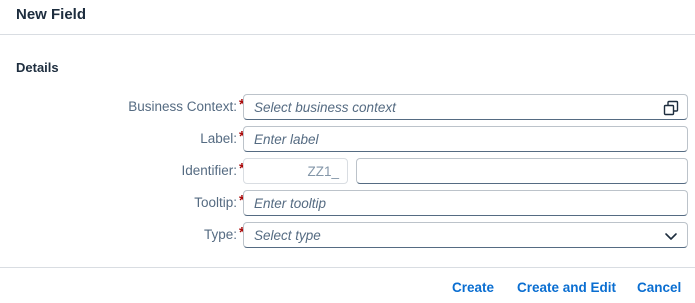  What do you see at coordinates (290, 203) in the screenshot?
I see `tooltip-placeholder: Enter tooltip` at bounding box center [290, 203].